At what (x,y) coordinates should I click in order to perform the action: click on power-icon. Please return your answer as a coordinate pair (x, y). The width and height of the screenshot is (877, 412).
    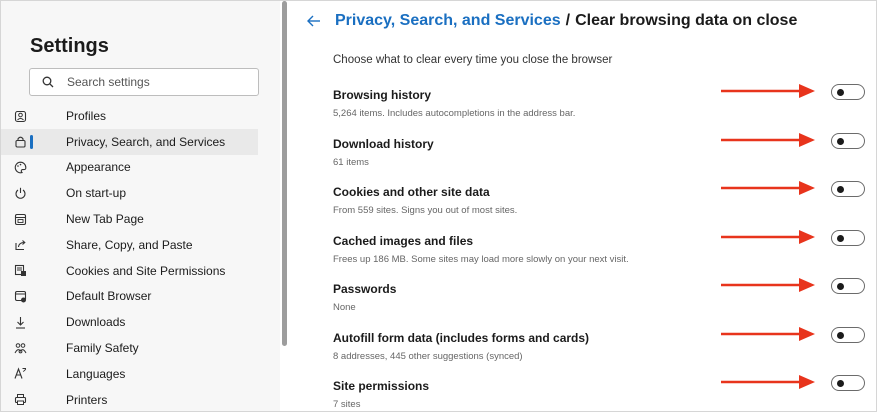
    Looking at the image, I should click on (20, 193).